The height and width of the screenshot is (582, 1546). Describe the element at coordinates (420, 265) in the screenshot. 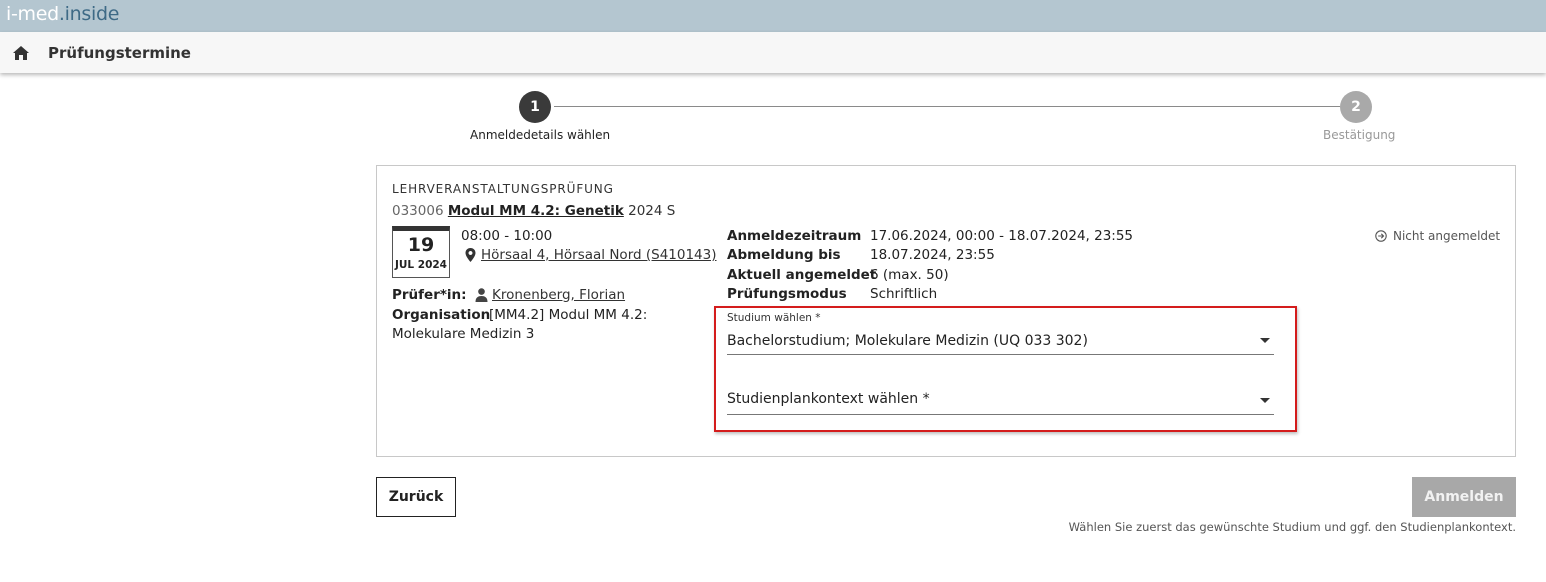

I see `date-month-year: JUL 2024` at that location.